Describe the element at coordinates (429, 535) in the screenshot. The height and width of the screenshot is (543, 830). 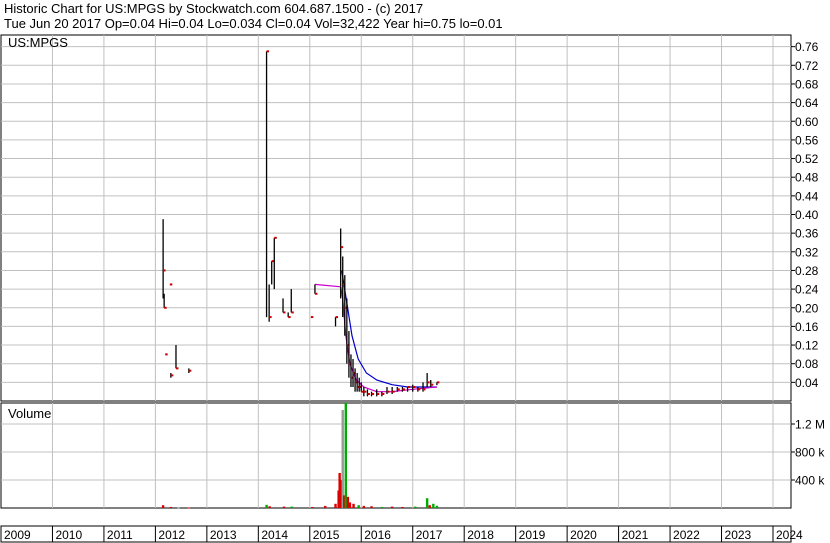
I see `x-tick-label: 2017` at that location.